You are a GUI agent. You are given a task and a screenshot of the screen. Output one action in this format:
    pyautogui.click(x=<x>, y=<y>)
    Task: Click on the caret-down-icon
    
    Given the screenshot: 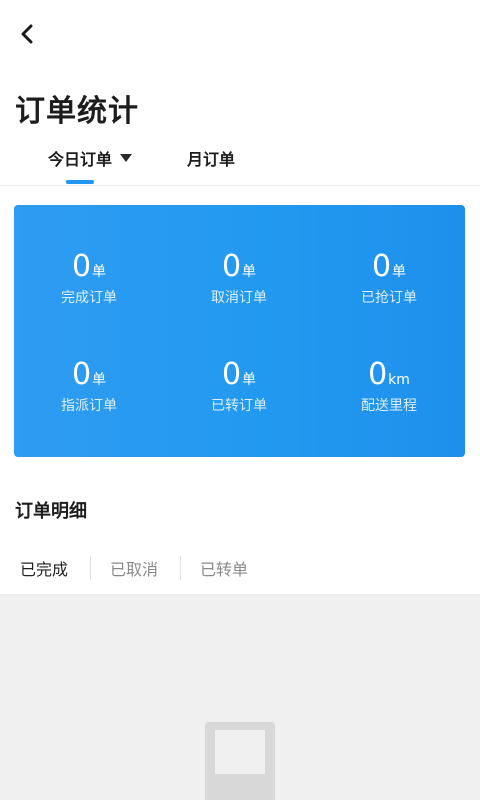 What is the action you would take?
    pyautogui.click(x=126, y=158)
    